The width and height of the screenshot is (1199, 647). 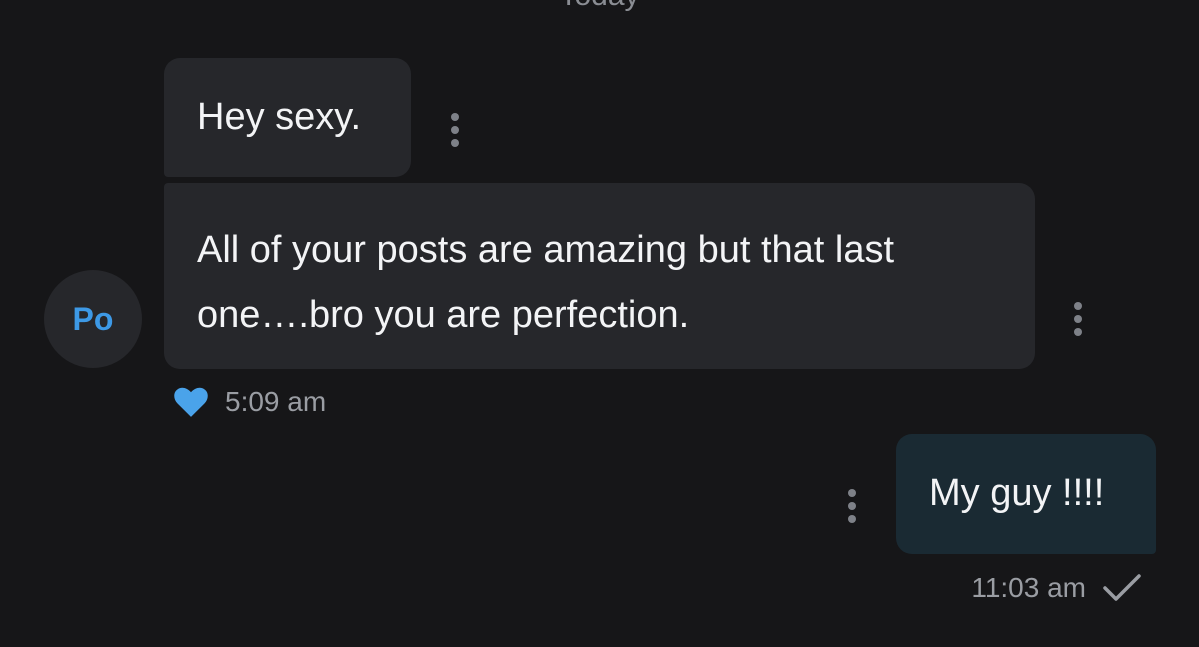 I want to click on checkmark-icon, so click(x=1122, y=587).